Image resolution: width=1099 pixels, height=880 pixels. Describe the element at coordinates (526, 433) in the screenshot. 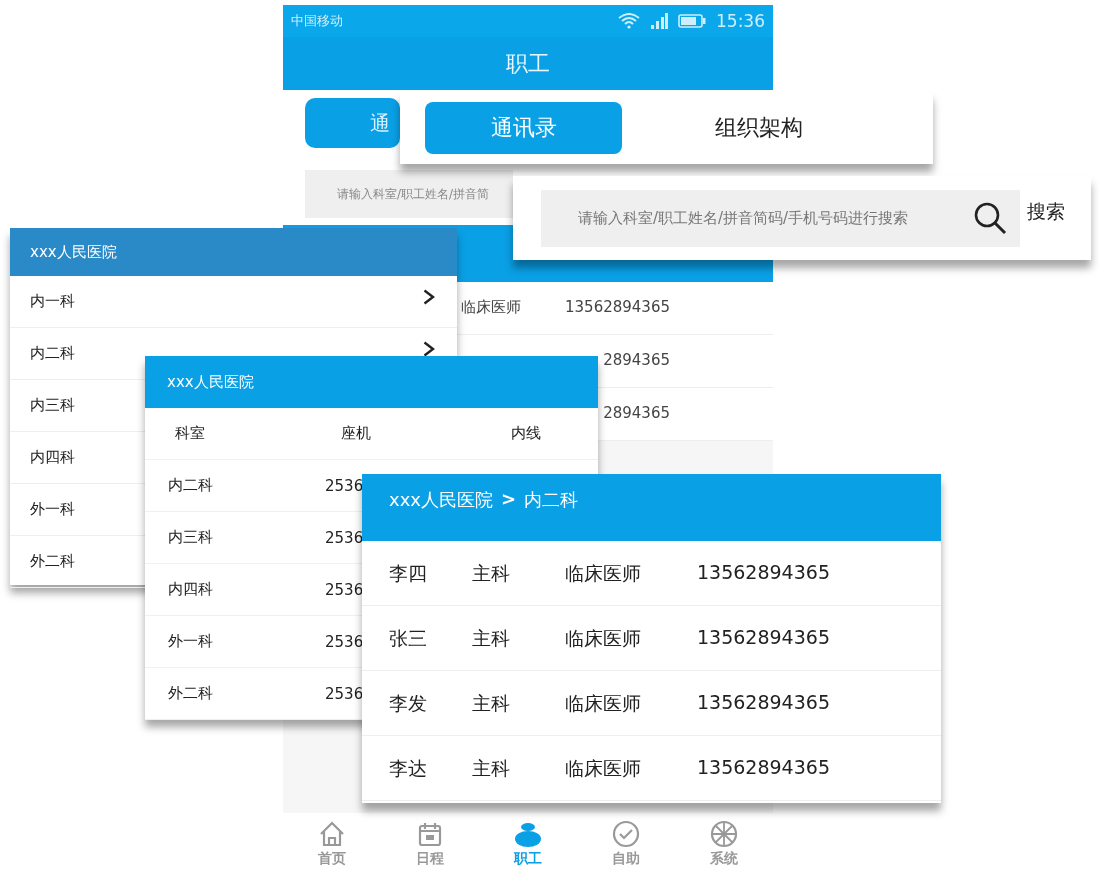

I see `column-header: 内线` at that location.